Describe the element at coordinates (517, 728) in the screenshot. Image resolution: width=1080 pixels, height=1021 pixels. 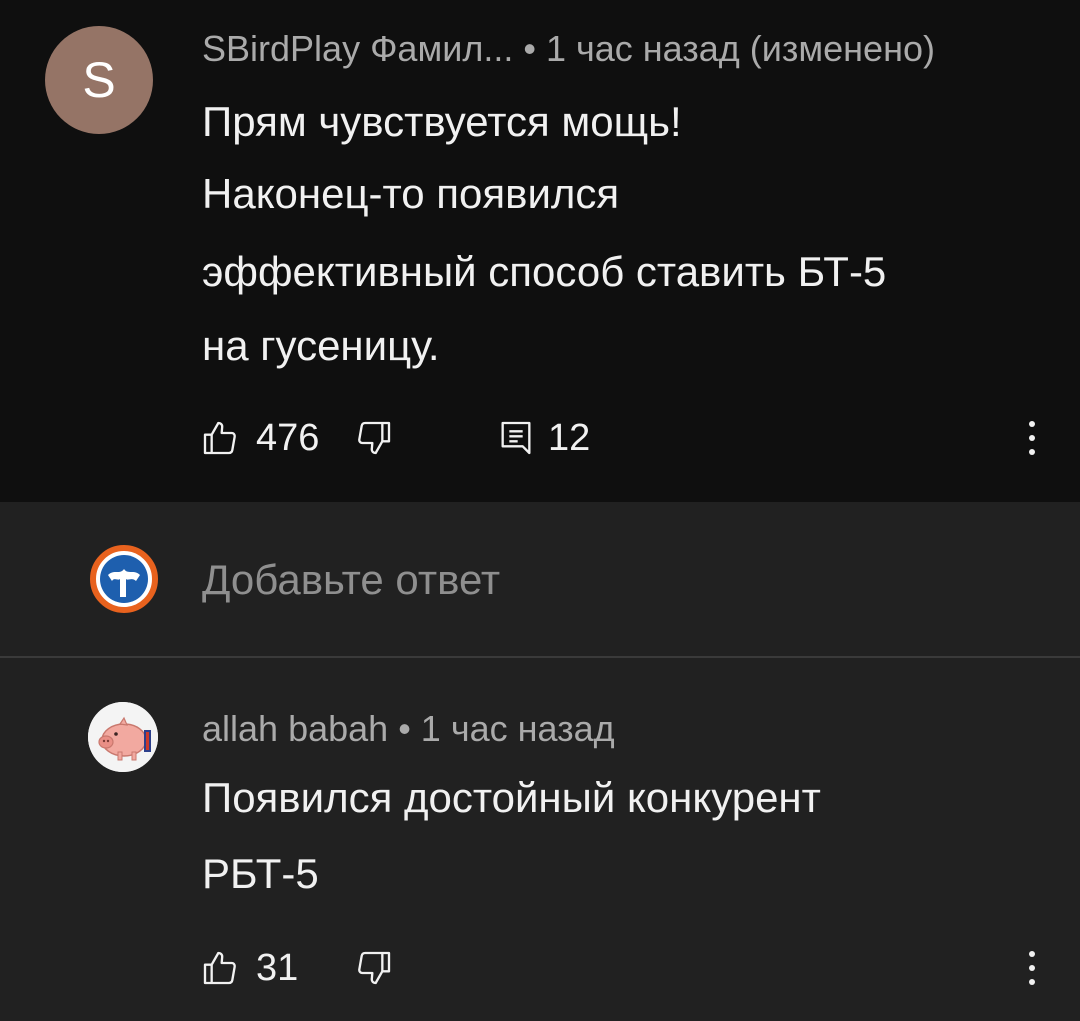
I see `timestamp: 1 час назад` at that location.